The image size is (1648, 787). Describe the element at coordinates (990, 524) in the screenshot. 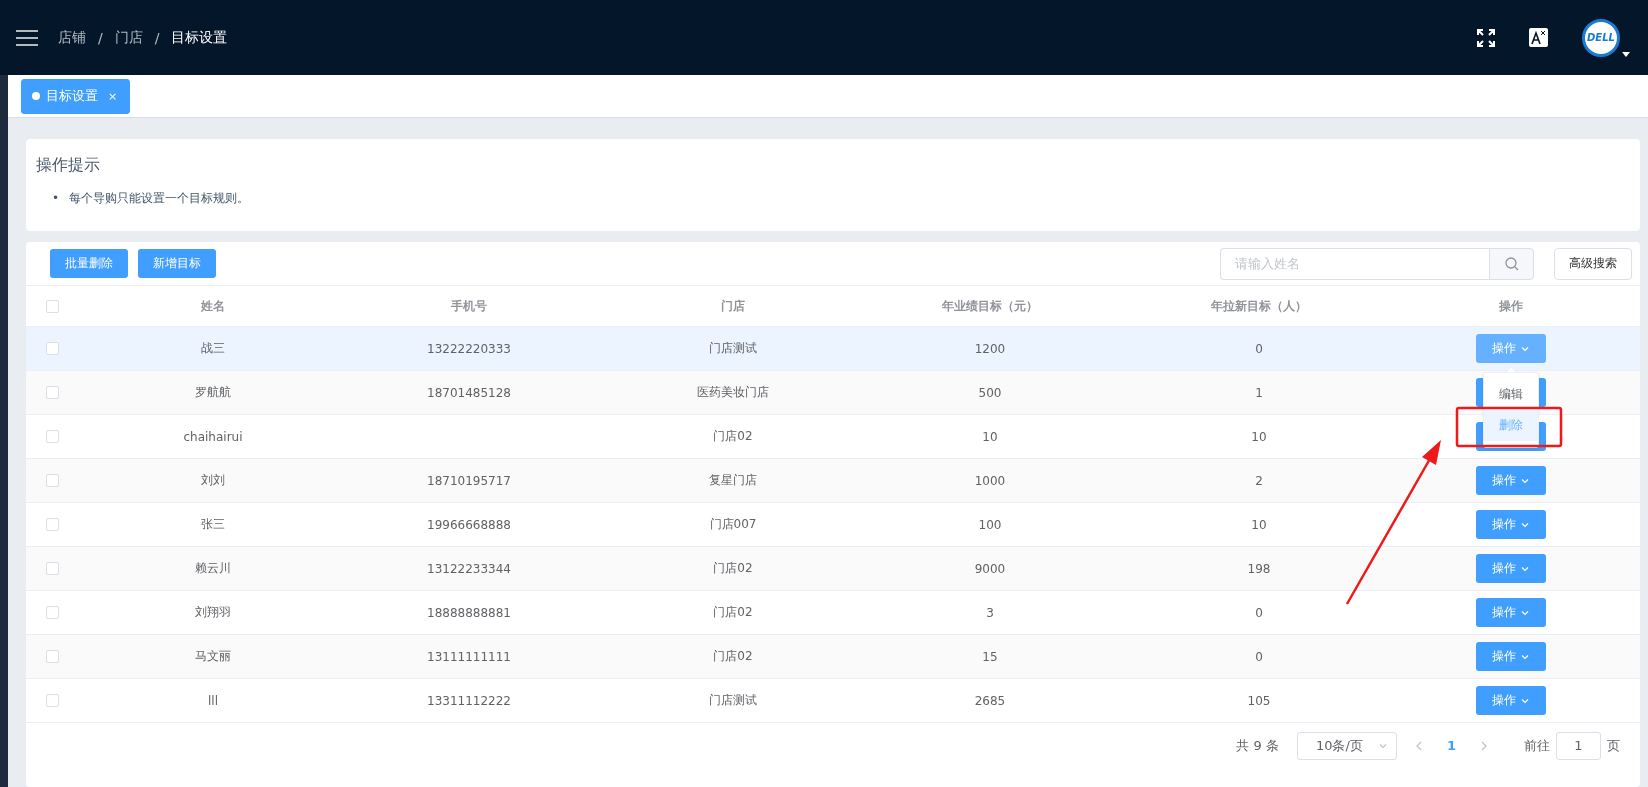

I see `table-cell-text: 100` at that location.